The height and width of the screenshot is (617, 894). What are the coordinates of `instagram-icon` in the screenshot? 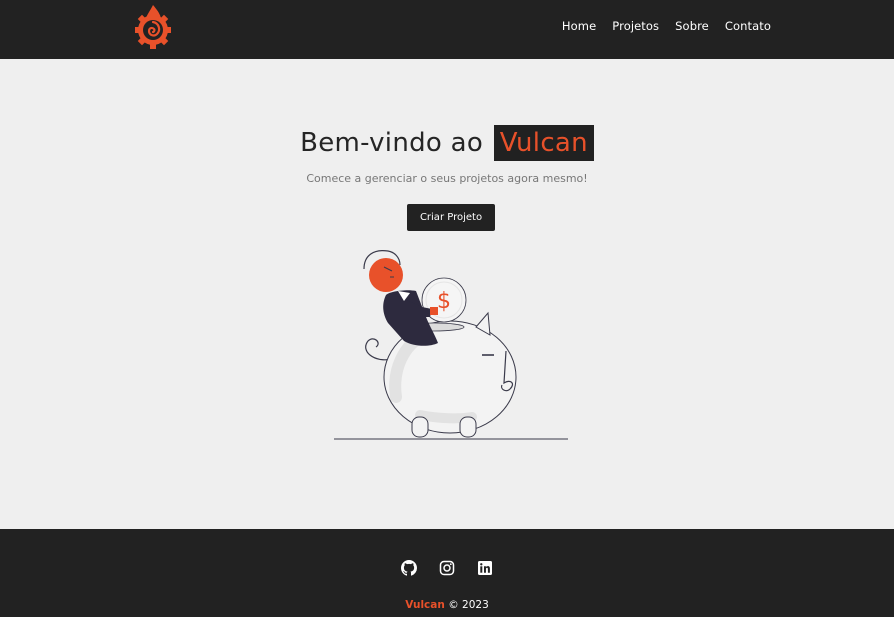 It's located at (447, 568).